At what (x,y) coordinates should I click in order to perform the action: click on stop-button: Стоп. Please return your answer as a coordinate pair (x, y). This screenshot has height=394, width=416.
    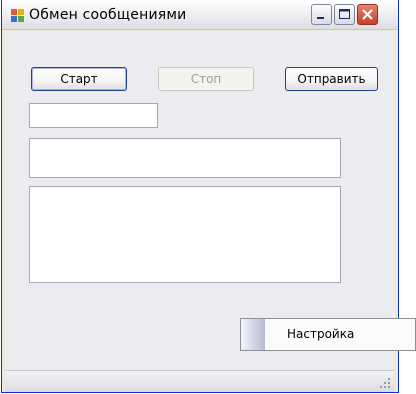
    Looking at the image, I should click on (206, 79).